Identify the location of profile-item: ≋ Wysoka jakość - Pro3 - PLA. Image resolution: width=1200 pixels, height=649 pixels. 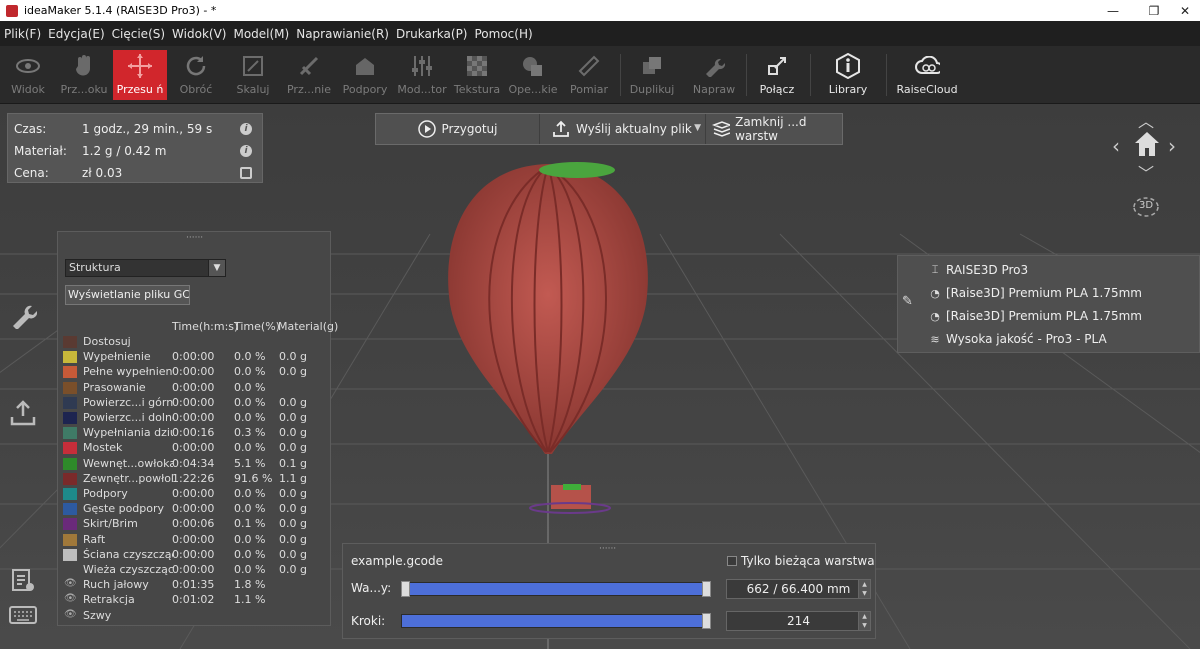
(1017, 339).